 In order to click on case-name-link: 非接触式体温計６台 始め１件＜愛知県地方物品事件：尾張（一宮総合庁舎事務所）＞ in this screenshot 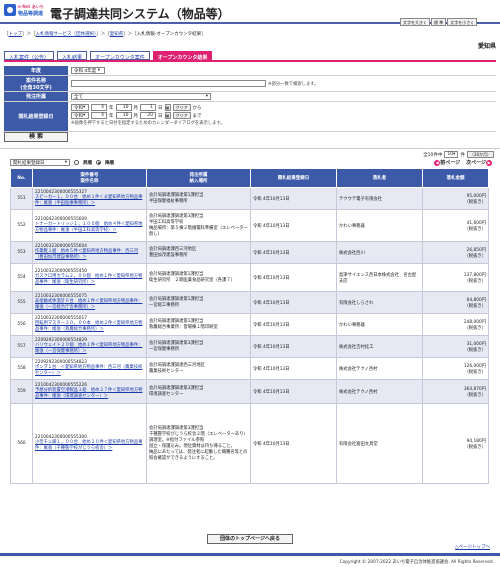, I will do `click(89, 305)`.